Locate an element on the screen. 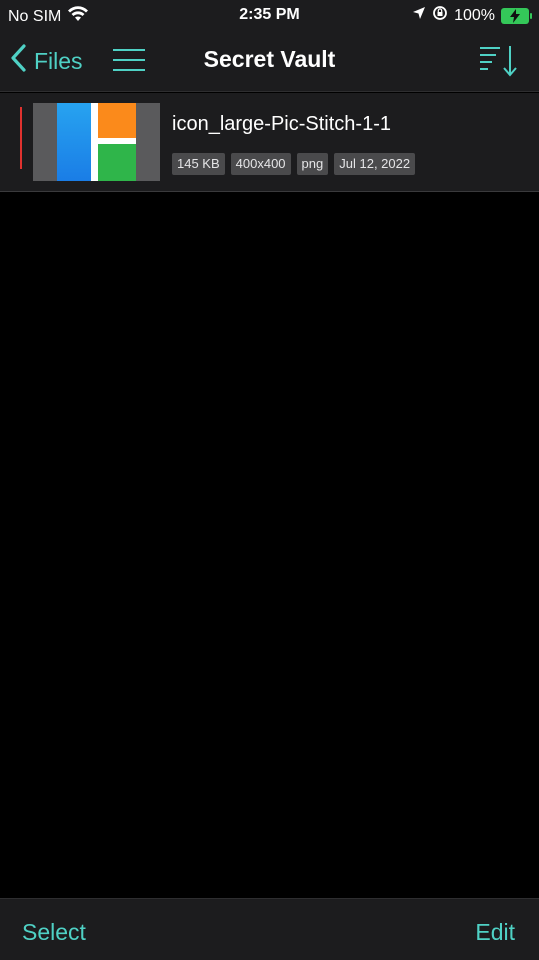 This screenshot has height=960, width=539. thumbnail-divider is located at coordinates (94, 142).